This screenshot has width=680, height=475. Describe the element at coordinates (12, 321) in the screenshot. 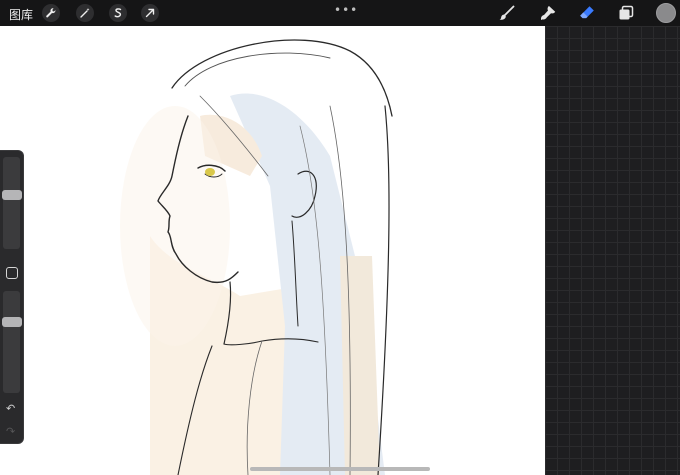

I see `opacity-thumb` at that location.